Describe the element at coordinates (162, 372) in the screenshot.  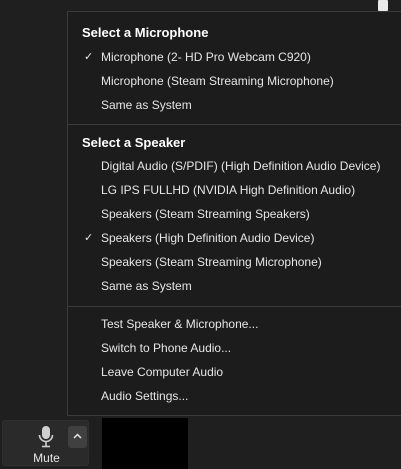
I see `menu-item-label: Leave Computer Audio` at that location.